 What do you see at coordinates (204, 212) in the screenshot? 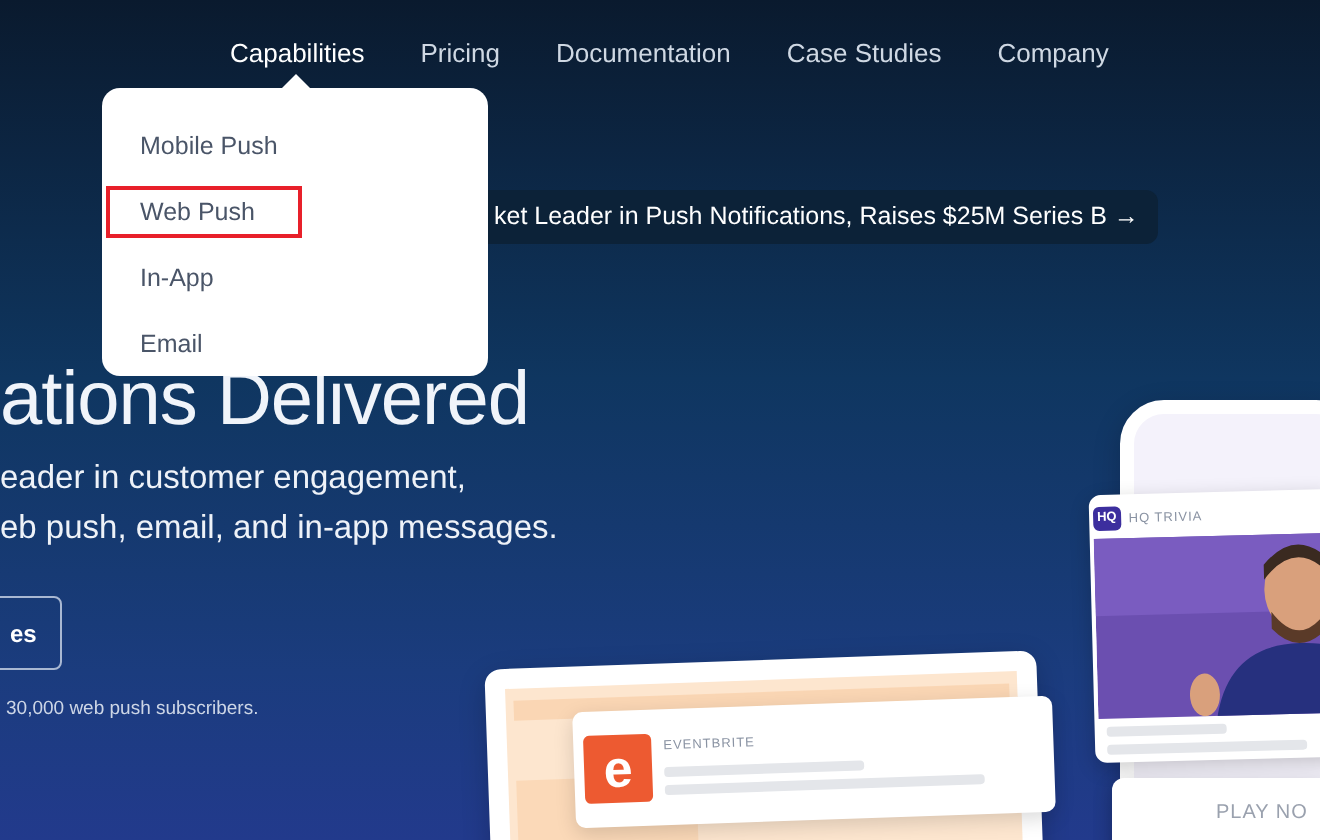
I see `menu-item: Web Push` at bounding box center [204, 212].